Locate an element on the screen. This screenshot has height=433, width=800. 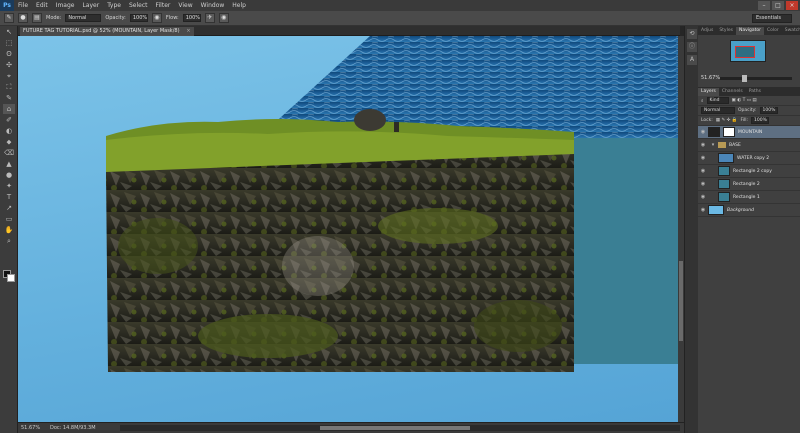
healing-tool-icon: ✎ is located at coordinates (9, 98).